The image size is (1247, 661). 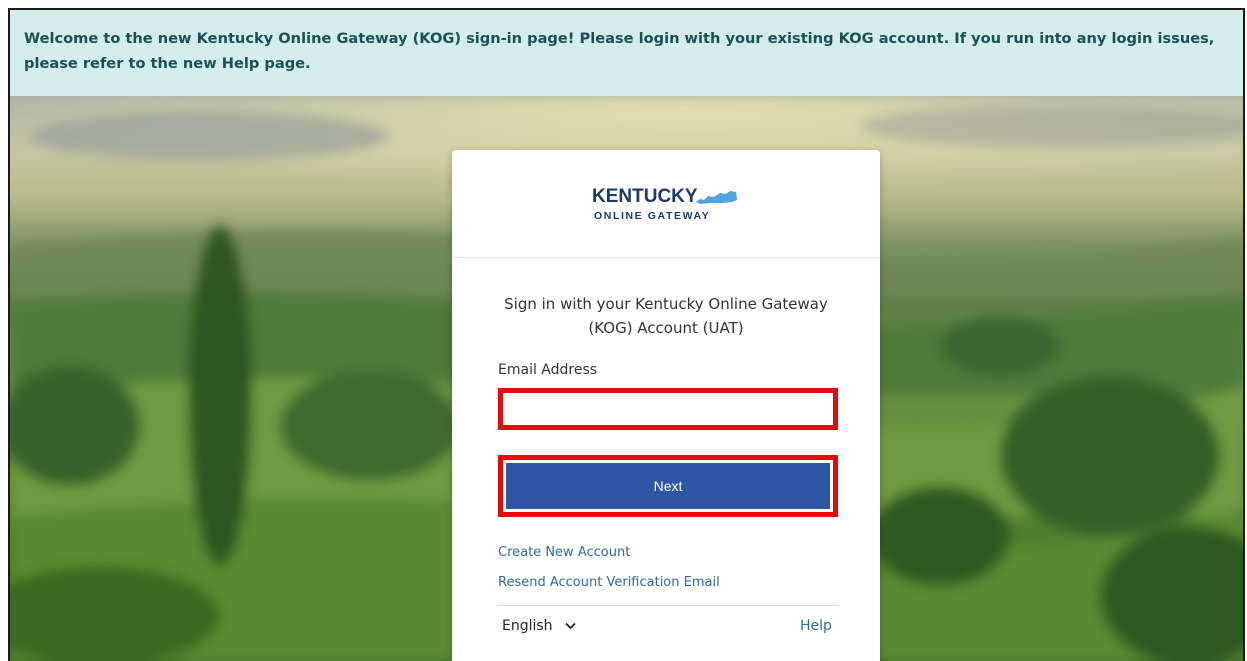 What do you see at coordinates (652, 216) in the screenshot?
I see `logo-line-2: ONLINE GATEWAY` at bounding box center [652, 216].